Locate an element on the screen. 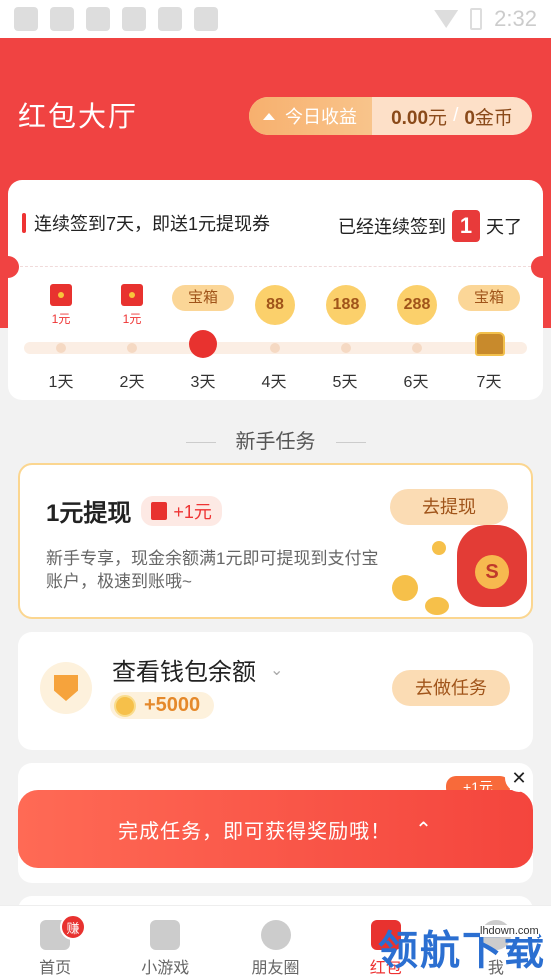 Image resolution: width=551 pixels, height=979 pixels. cash-unit: 元 is located at coordinates (438, 118).